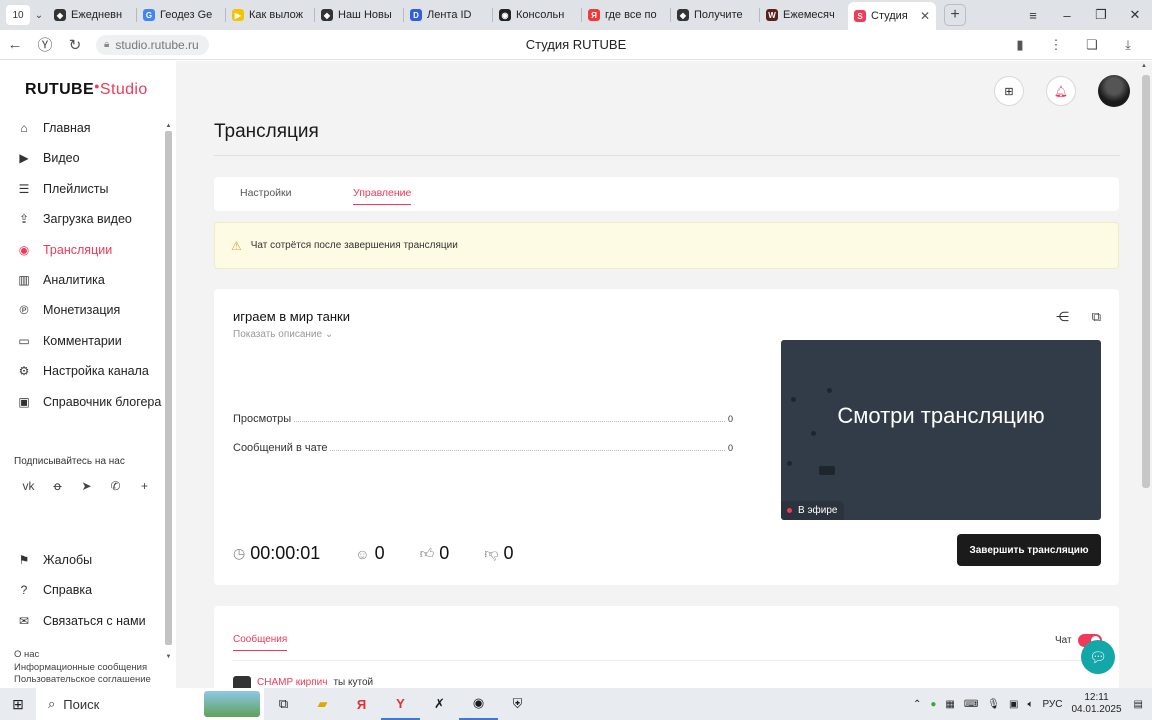 This screenshot has width=1152, height=720. Describe the element at coordinates (1101, 15) in the screenshot. I see `restore-icon: ❐` at that location.